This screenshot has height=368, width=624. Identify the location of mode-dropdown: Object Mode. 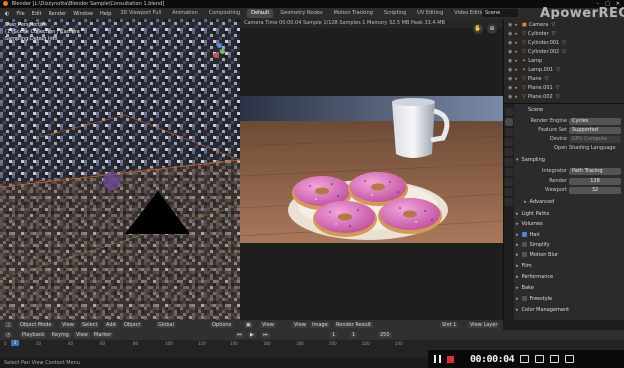
(36, 325).